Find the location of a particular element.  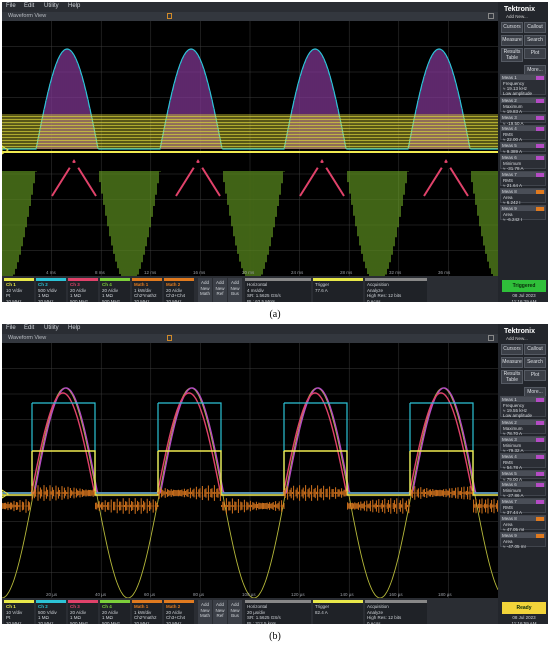

current-envelope-negative is located at coordinates (250, 223).